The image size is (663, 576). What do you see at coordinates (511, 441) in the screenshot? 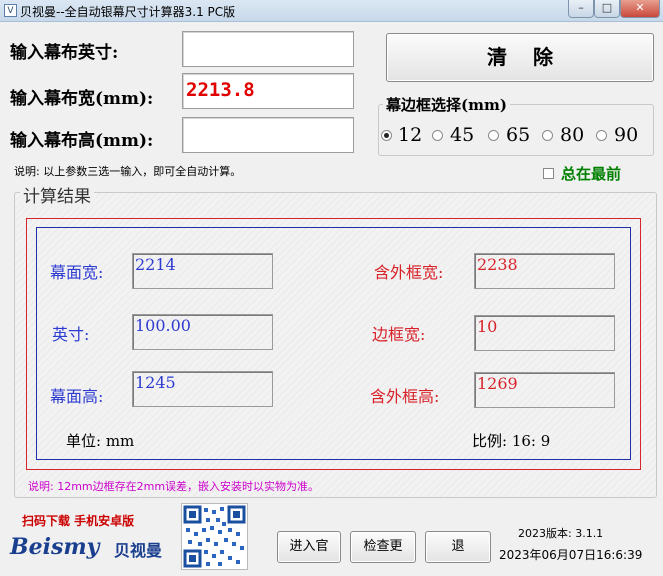
I see `ratio-label: 比例: 16: 9` at bounding box center [511, 441].